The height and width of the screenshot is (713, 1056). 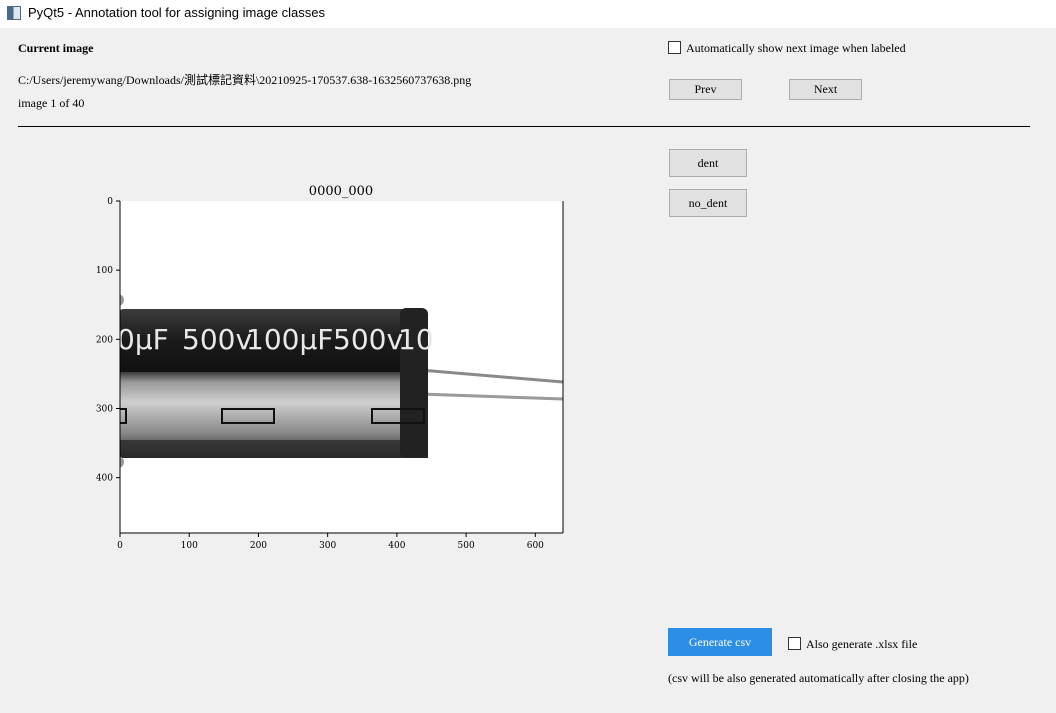 What do you see at coordinates (705, 89) in the screenshot?
I see `prev-button: Prev` at bounding box center [705, 89].